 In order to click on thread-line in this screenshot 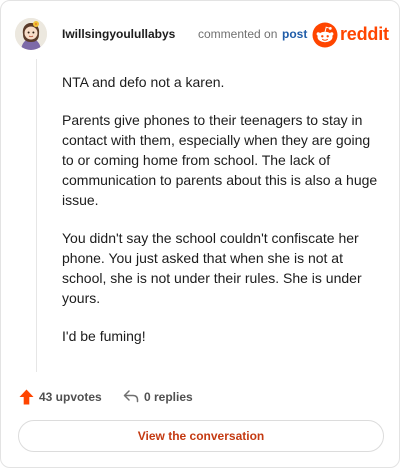, I will do `click(36, 215)`.